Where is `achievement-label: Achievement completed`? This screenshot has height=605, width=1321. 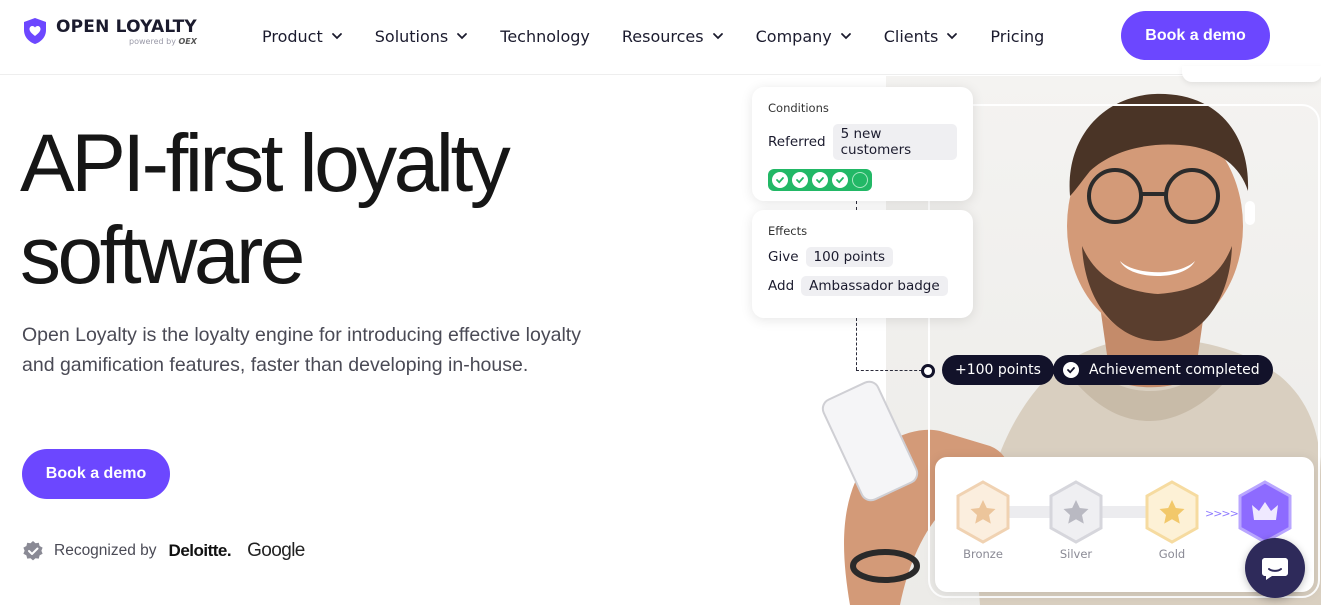
achievement-label: Achievement completed is located at coordinates (1174, 370).